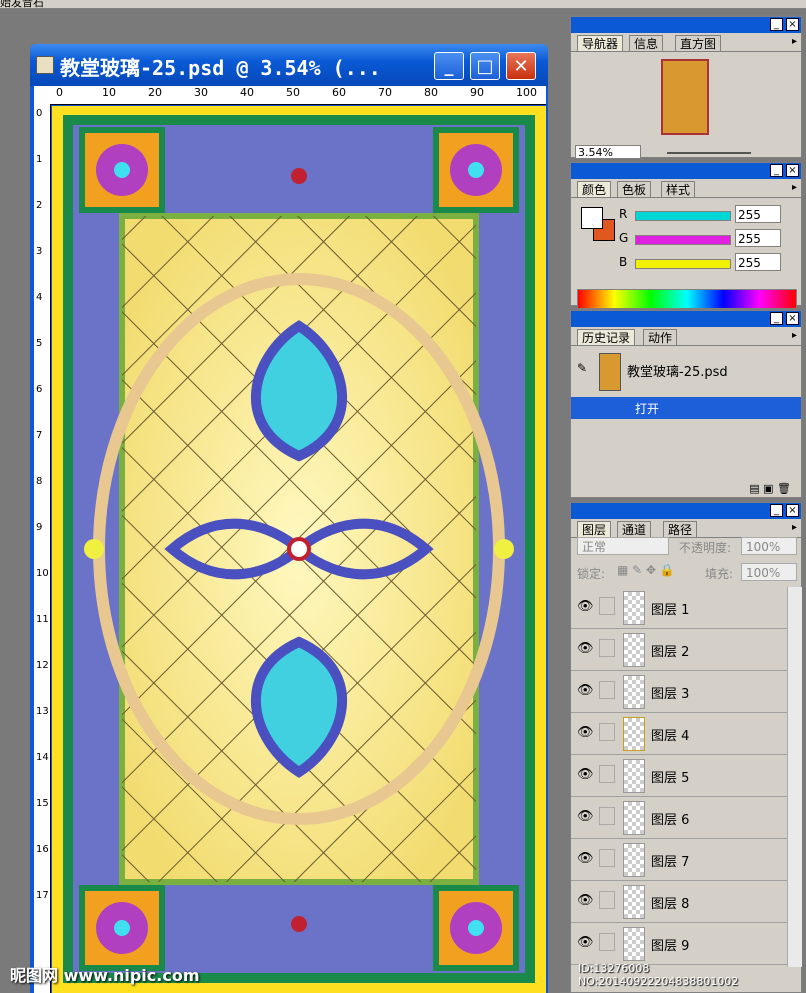  Describe the element at coordinates (608, 152) in the screenshot. I see `zoom-field: 3.54%` at that location.